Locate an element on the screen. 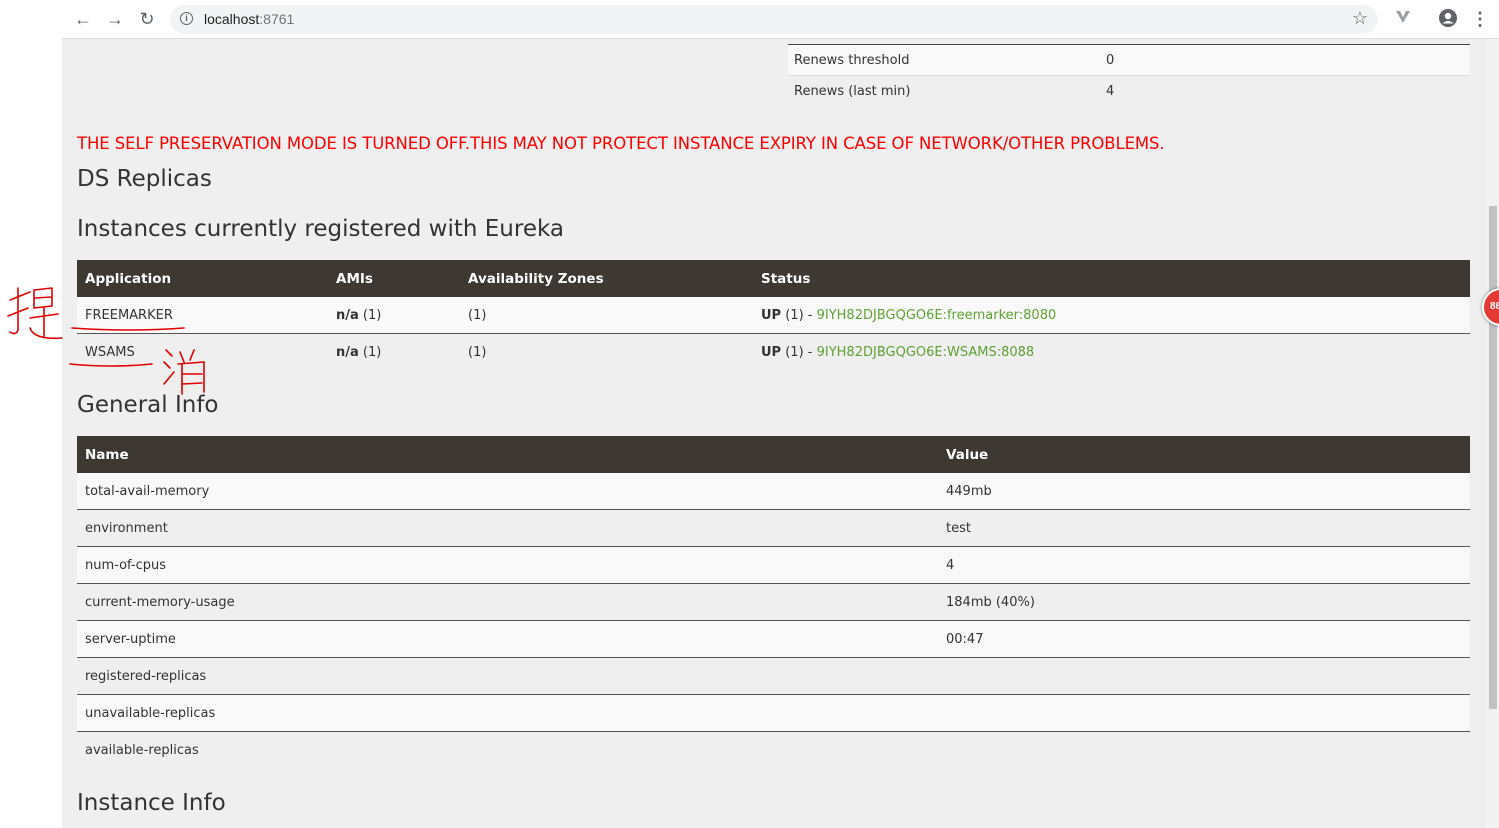  table-header-row: Name Value is located at coordinates (773, 454).